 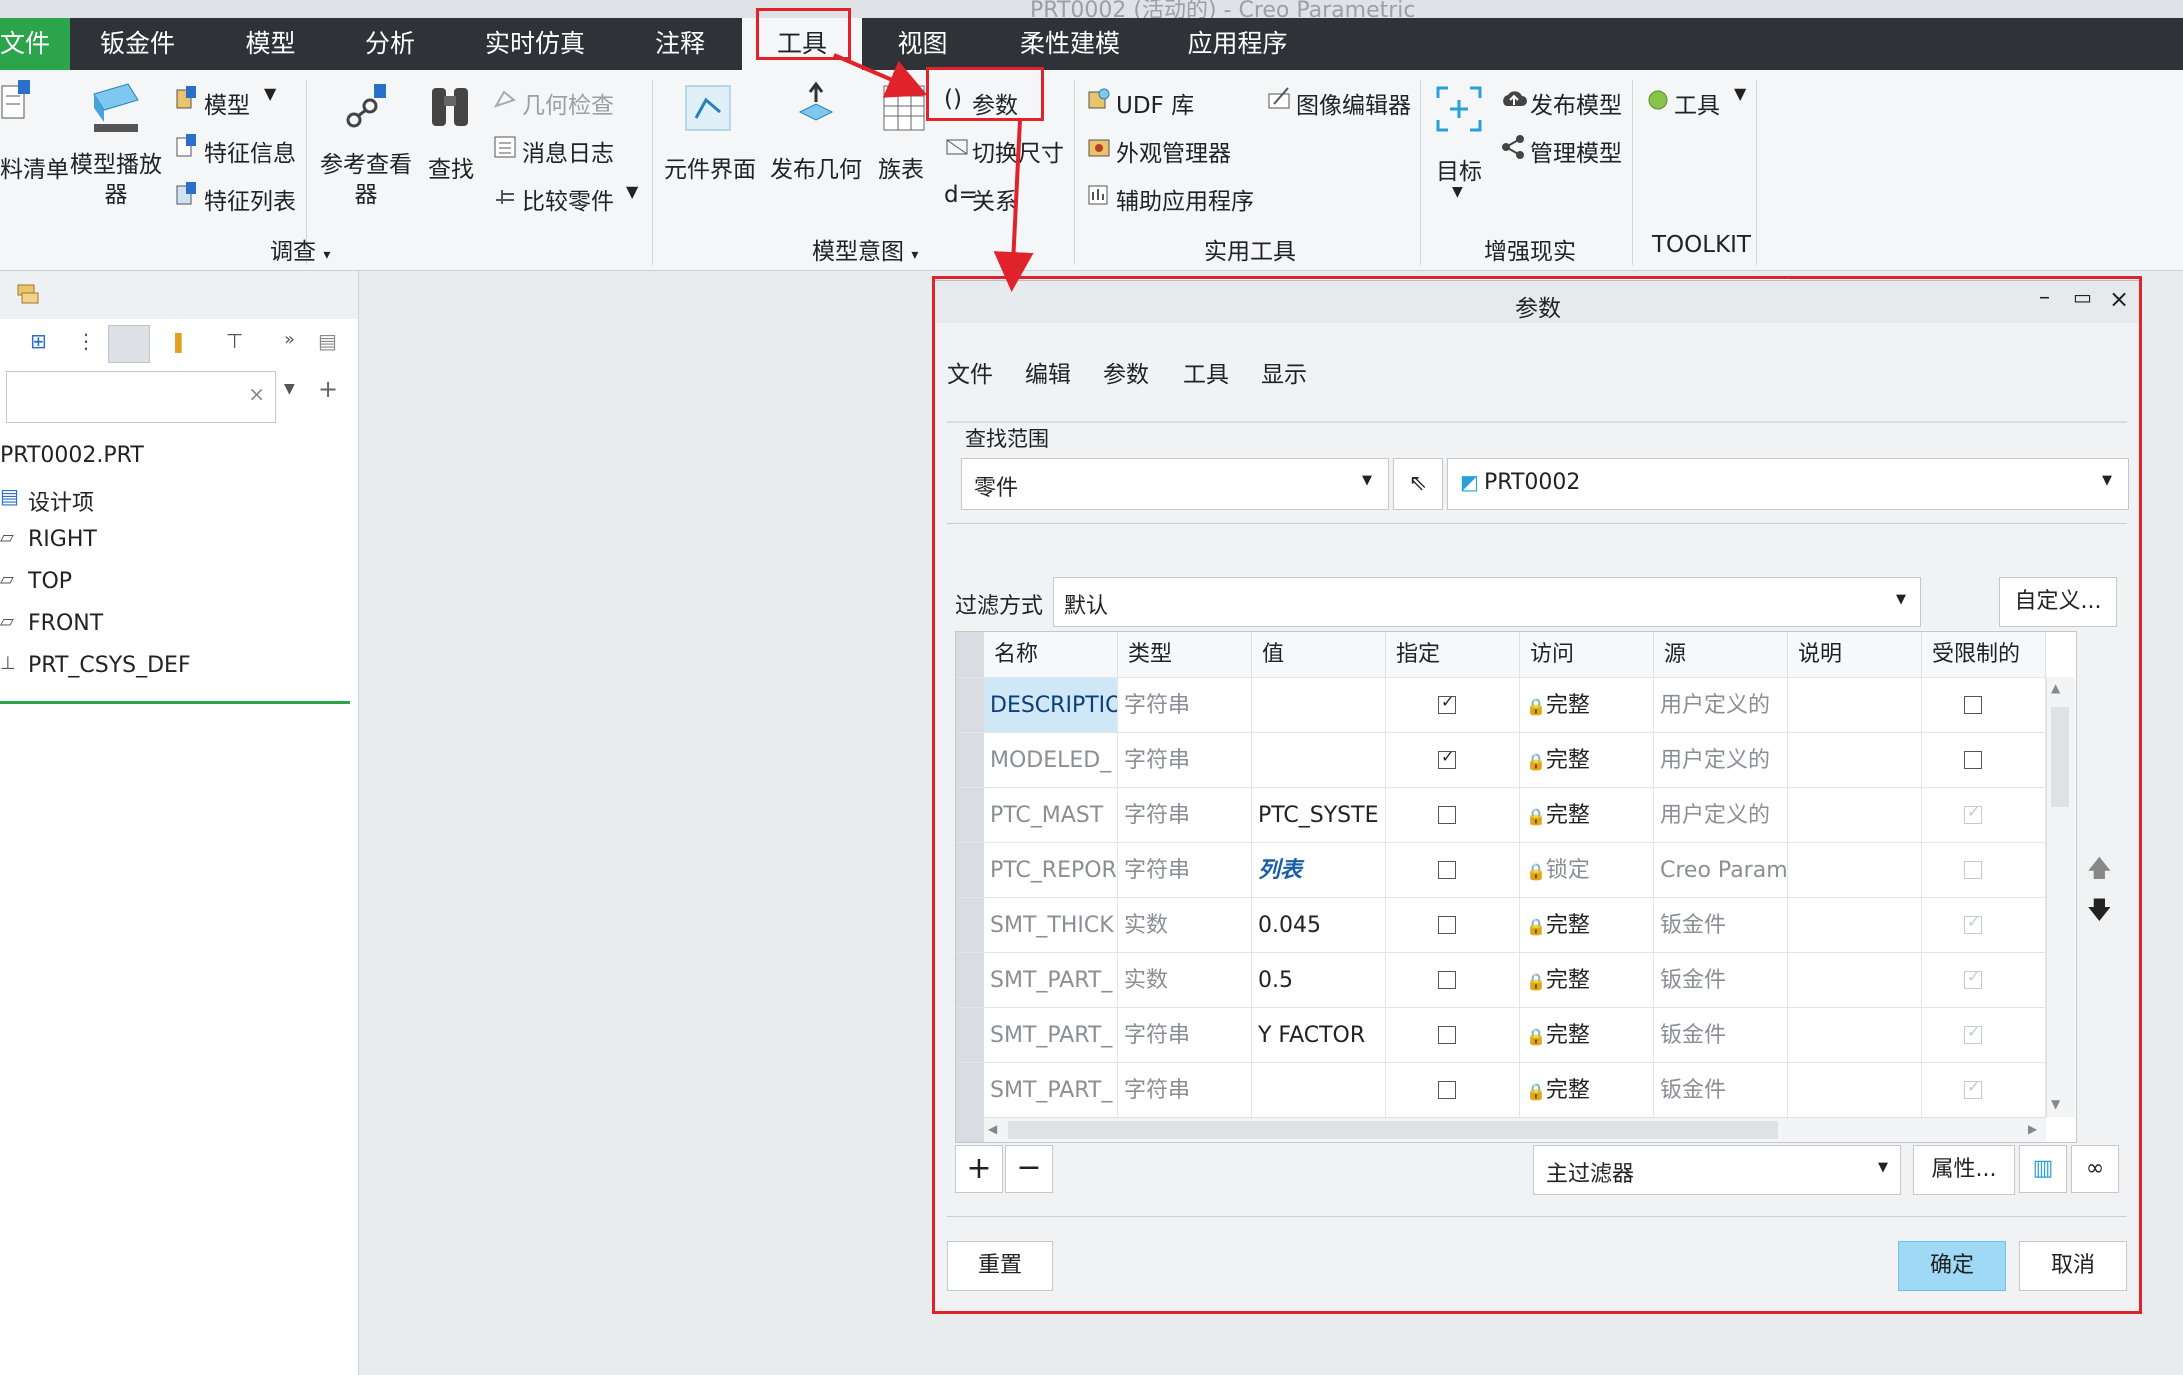 I want to click on arrow-to-dialog, so click(x=1013, y=205).